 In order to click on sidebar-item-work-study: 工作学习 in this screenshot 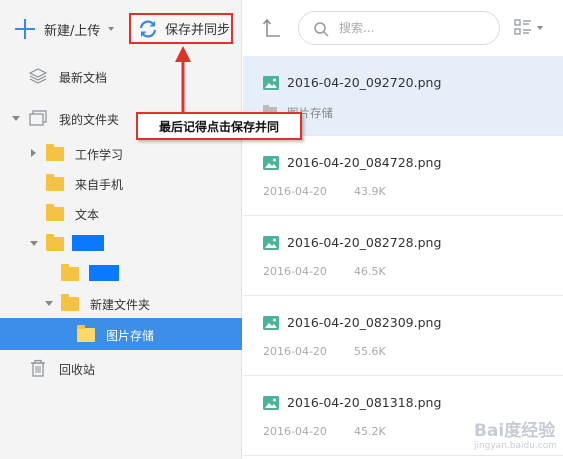, I will do `click(121, 153)`.